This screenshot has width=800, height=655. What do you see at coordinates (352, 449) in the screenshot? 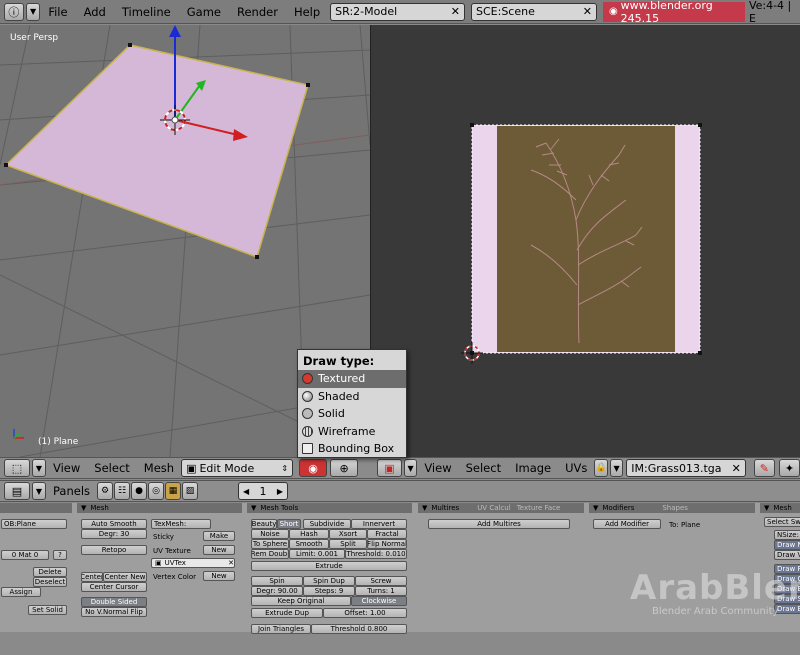
I see `draw-type-bounding-box: Bounding Box` at bounding box center [352, 449].